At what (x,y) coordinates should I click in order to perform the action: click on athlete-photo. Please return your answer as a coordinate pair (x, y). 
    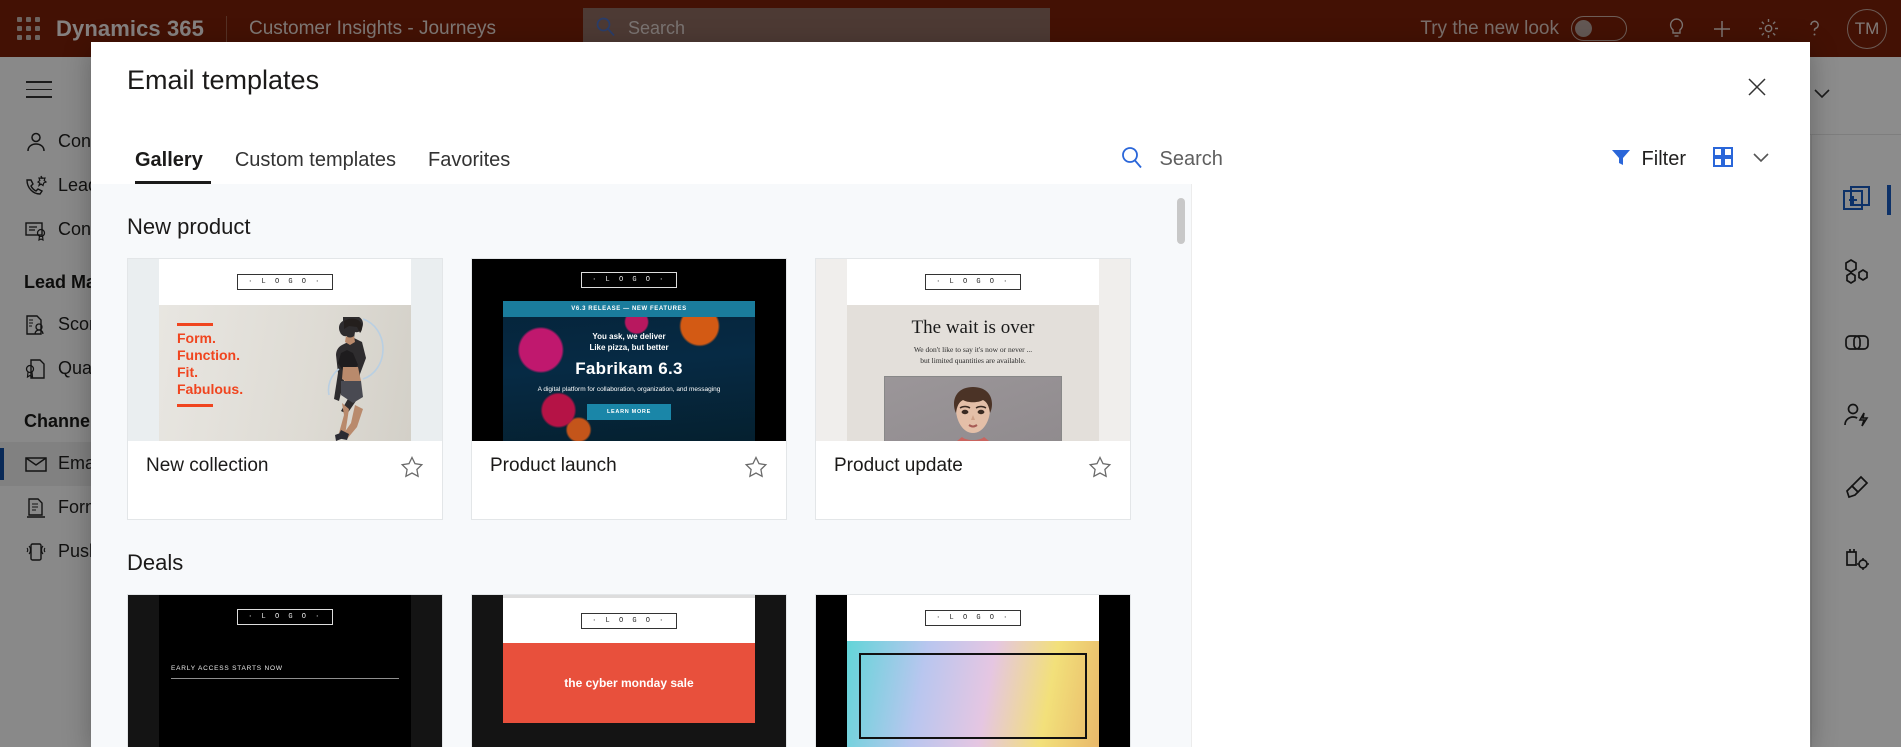
    Looking at the image, I should click on (355, 379).